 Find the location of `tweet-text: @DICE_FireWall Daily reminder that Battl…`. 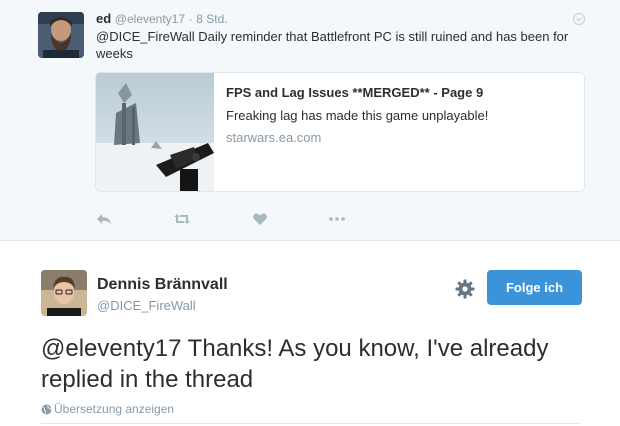

tweet-text: @DICE_FireWall Daily reminder that Battl… is located at coordinates (332, 45).